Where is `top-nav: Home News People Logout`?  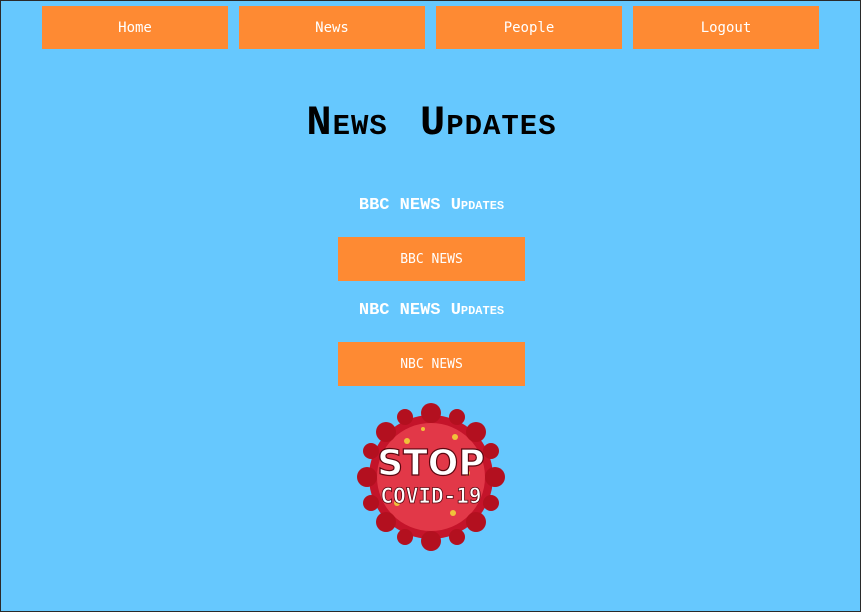
top-nav: Home News People Logout is located at coordinates (430, 27).